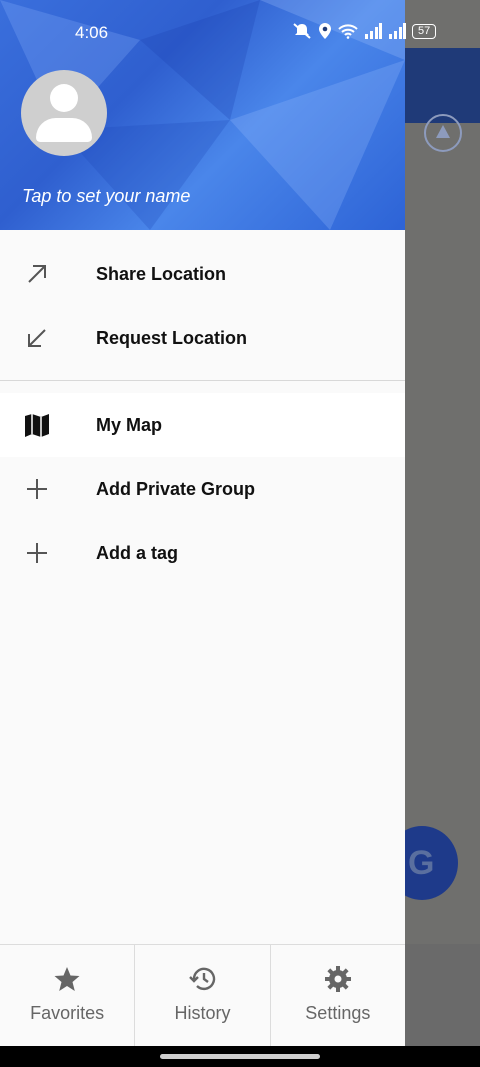  What do you see at coordinates (67, 1013) in the screenshot?
I see `favorites-label: Favorites` at bounding box center [67, 1013].